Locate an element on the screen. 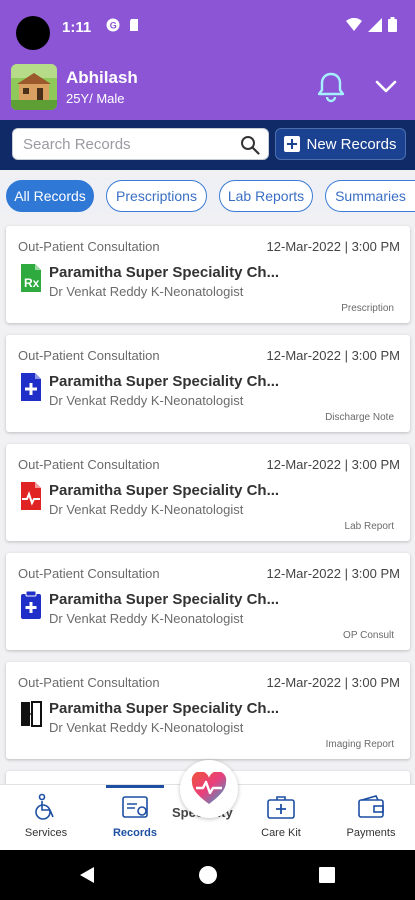 The width and height of the screenshot is (415, 900). nav-records: Records is located at coordinates (135, 815).